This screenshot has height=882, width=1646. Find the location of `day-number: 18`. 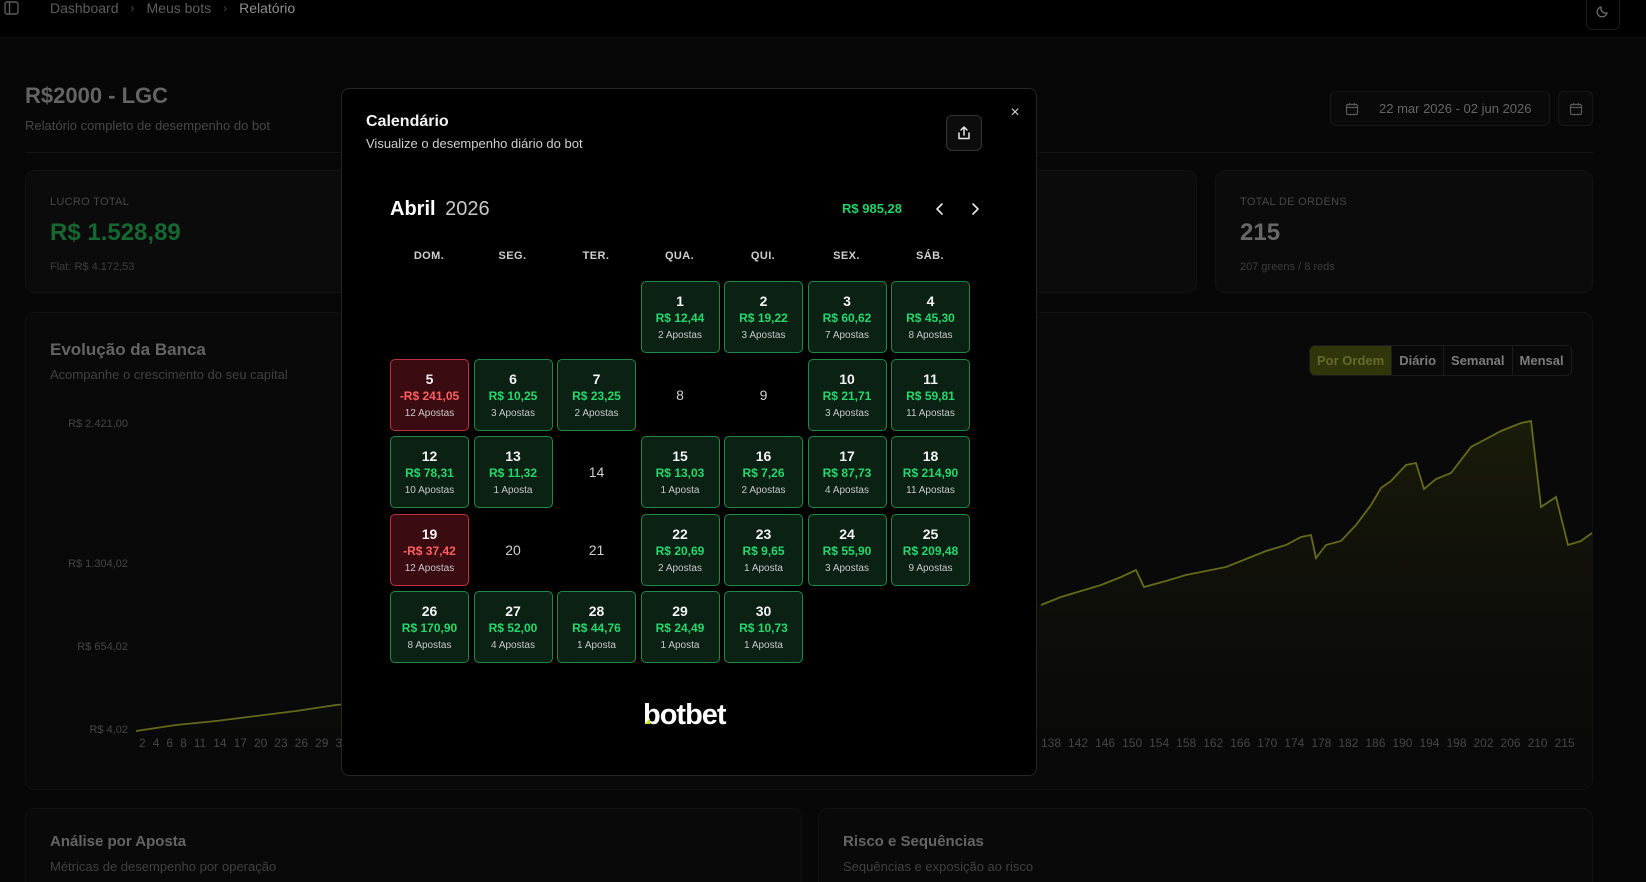

day-number: 18 is located at coordinates (930, 456).